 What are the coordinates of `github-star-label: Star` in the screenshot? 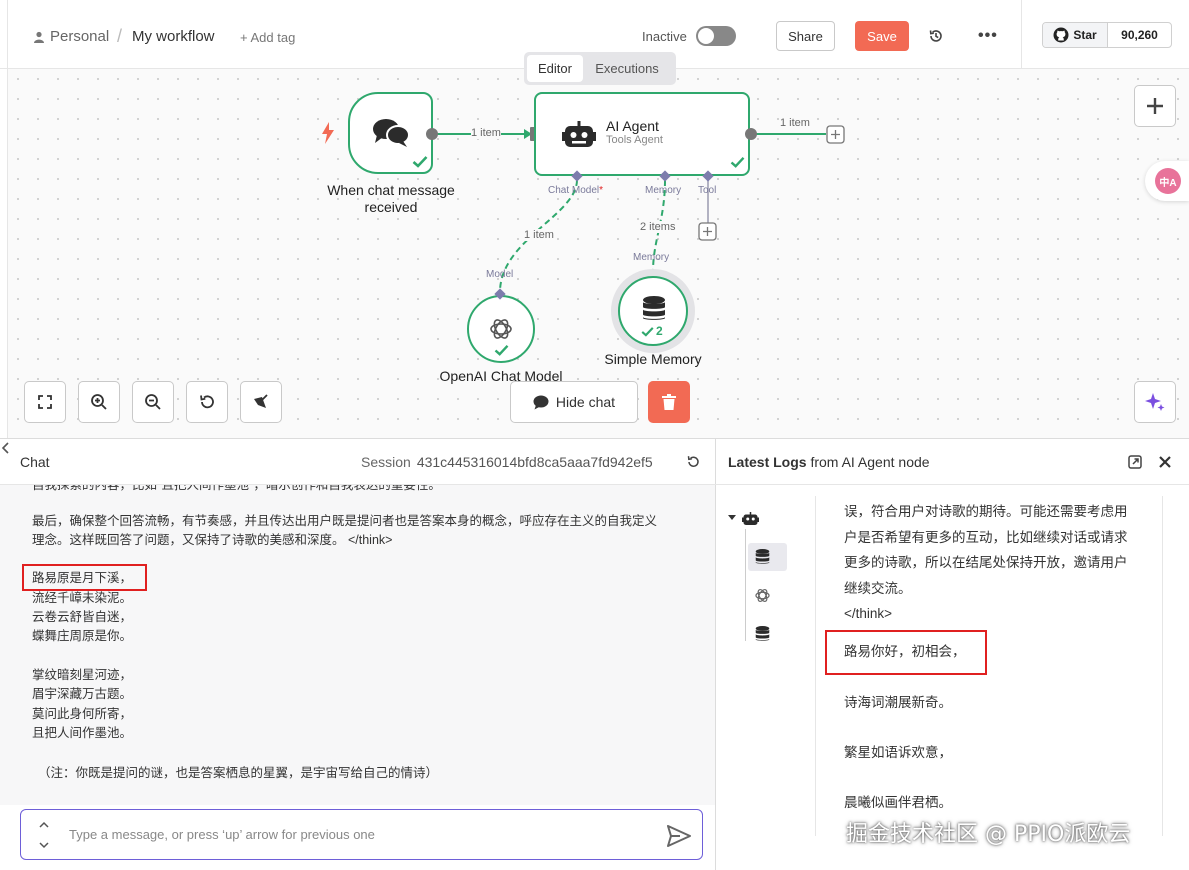 It's located at (1085, 35).